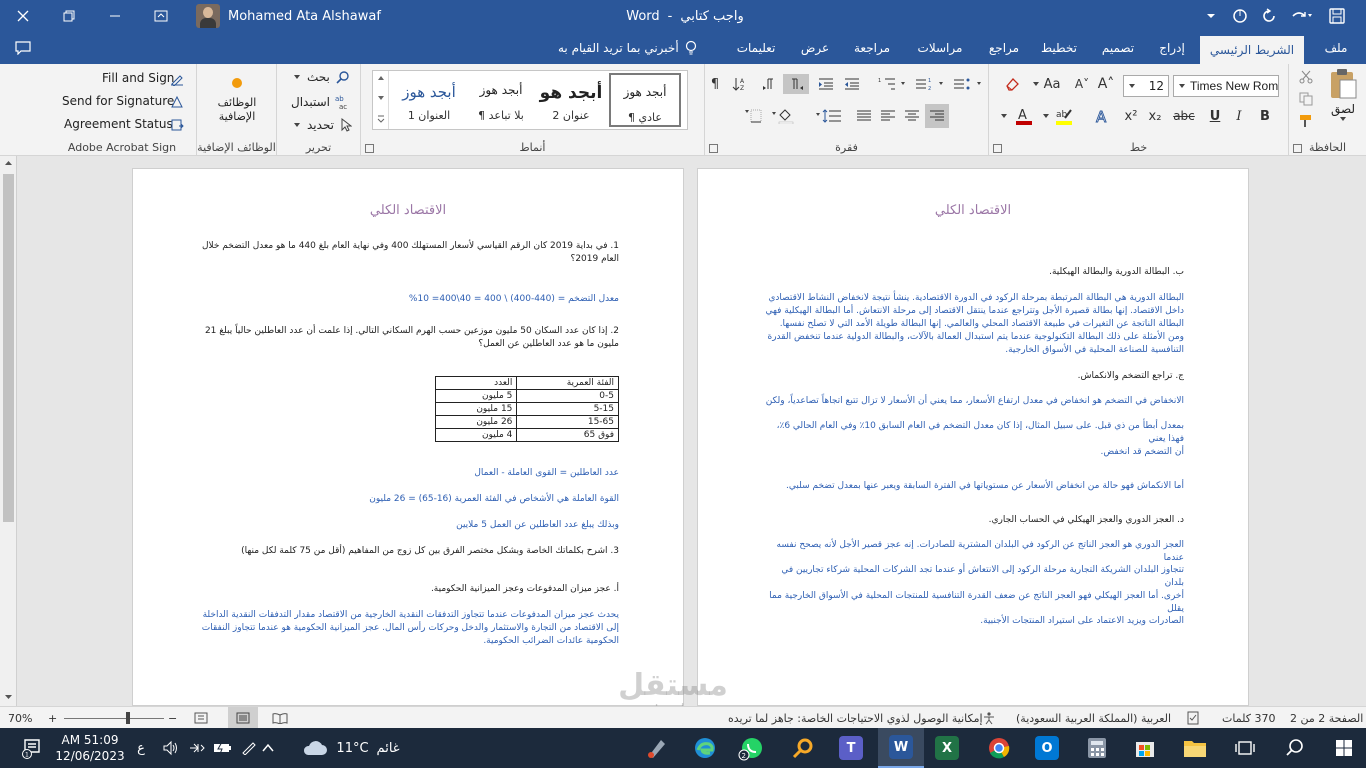 The height and width of the screenshot is (768, 1366). I want to click on style-heading-2: أبجد هو عنوان 2, so click(571, 100).